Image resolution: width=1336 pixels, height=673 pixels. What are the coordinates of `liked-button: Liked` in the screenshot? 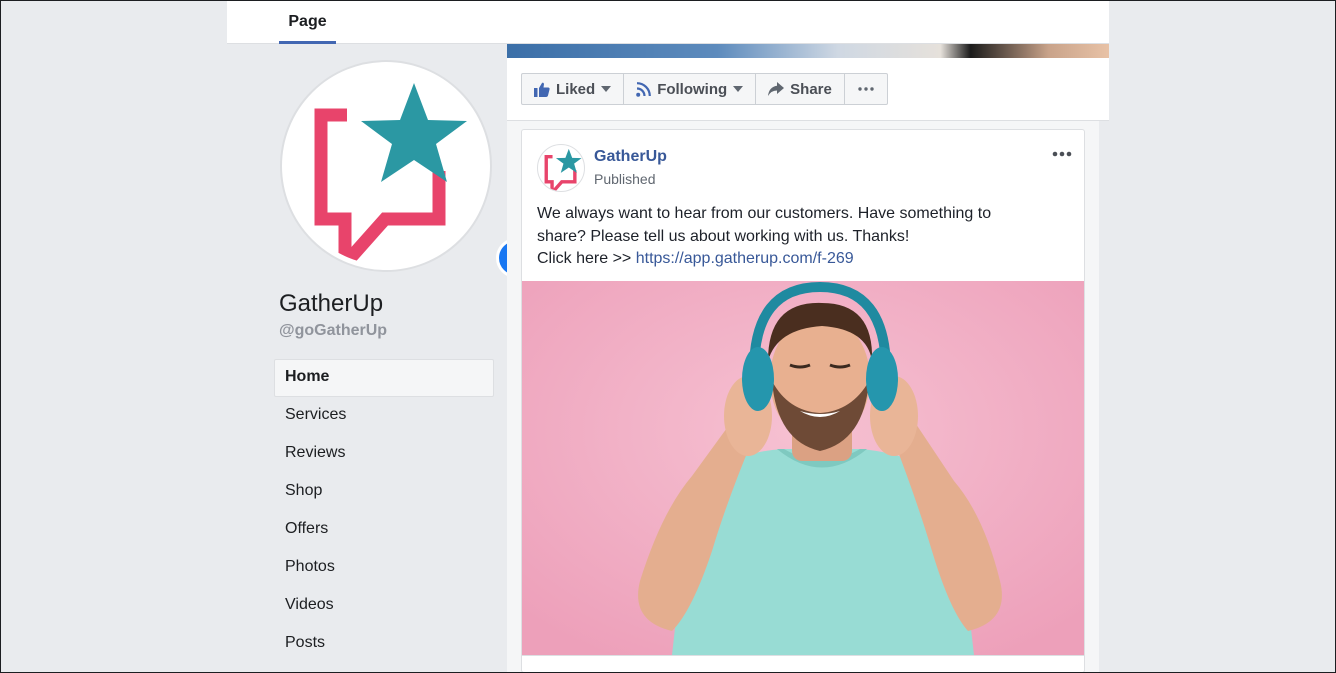 It's located at (573, 89).